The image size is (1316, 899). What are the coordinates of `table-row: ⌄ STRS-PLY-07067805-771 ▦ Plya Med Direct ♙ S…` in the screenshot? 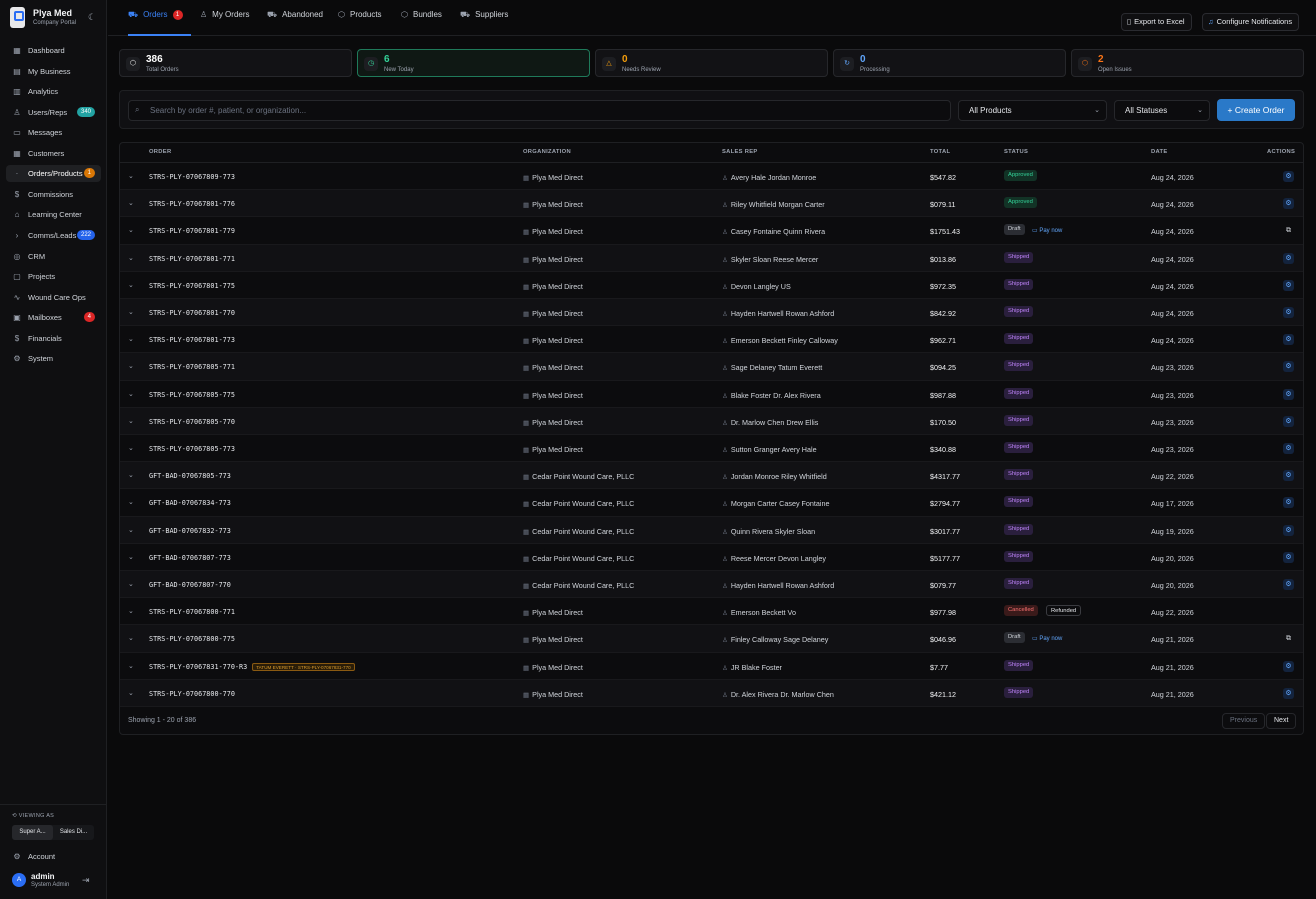 It's located at (711, 367).